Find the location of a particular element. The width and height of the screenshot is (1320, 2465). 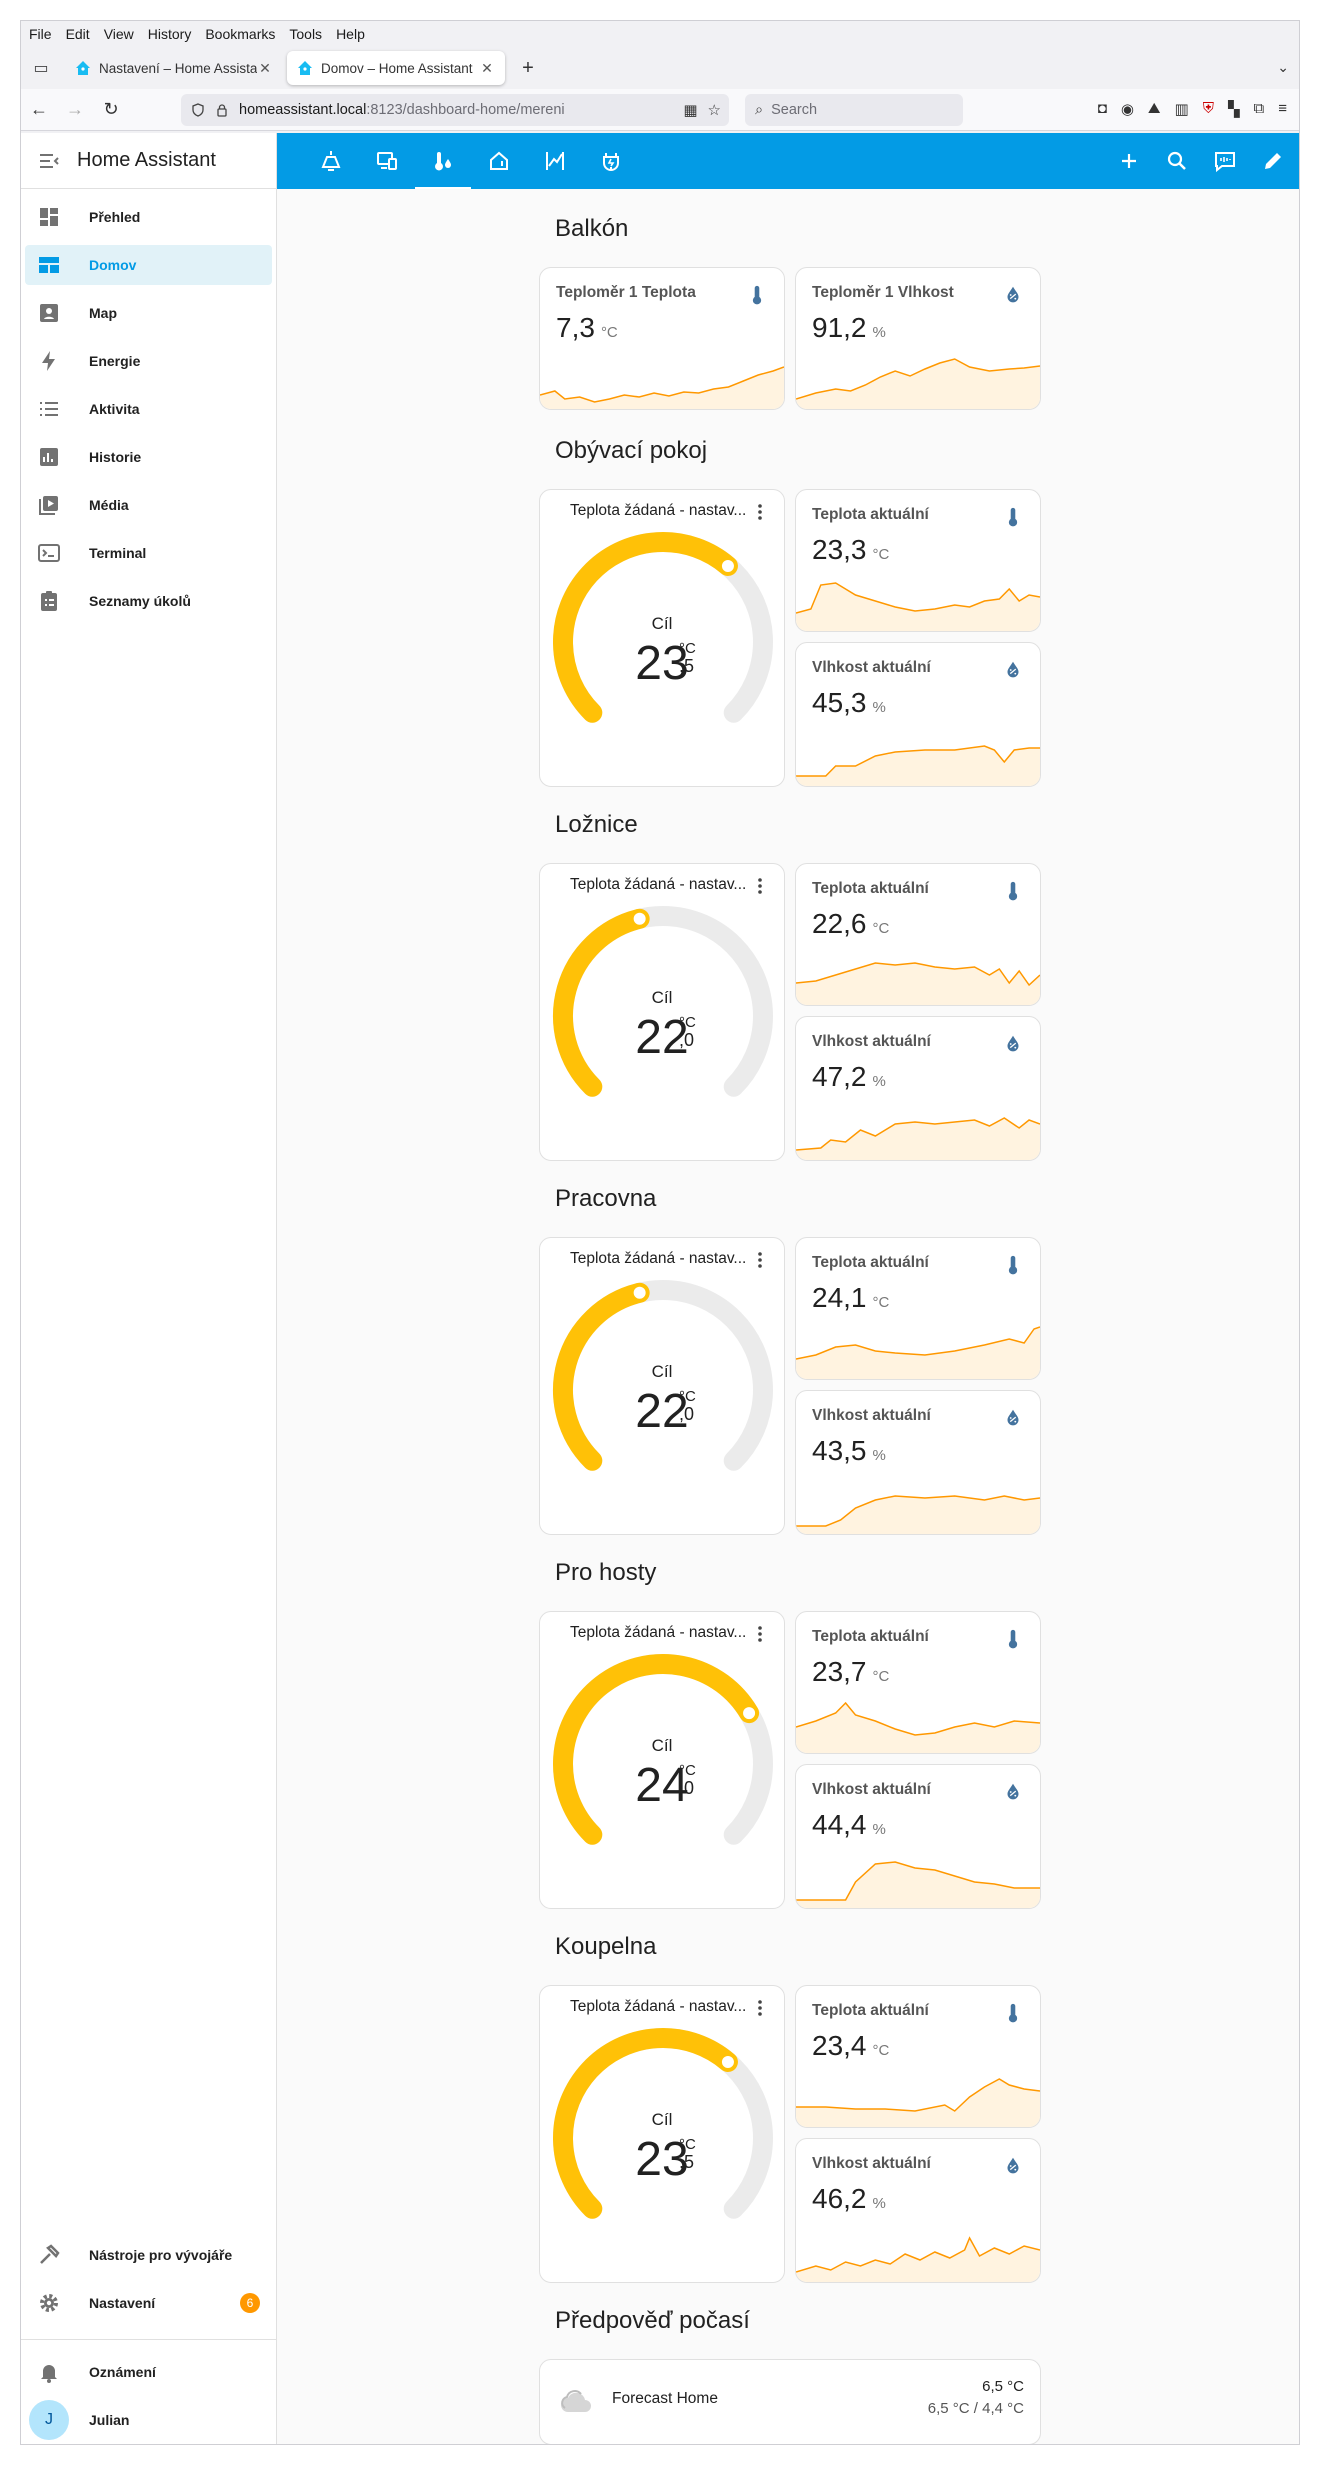

chevron-down-icon: ⌄ is located at coordinates (1283, 67).